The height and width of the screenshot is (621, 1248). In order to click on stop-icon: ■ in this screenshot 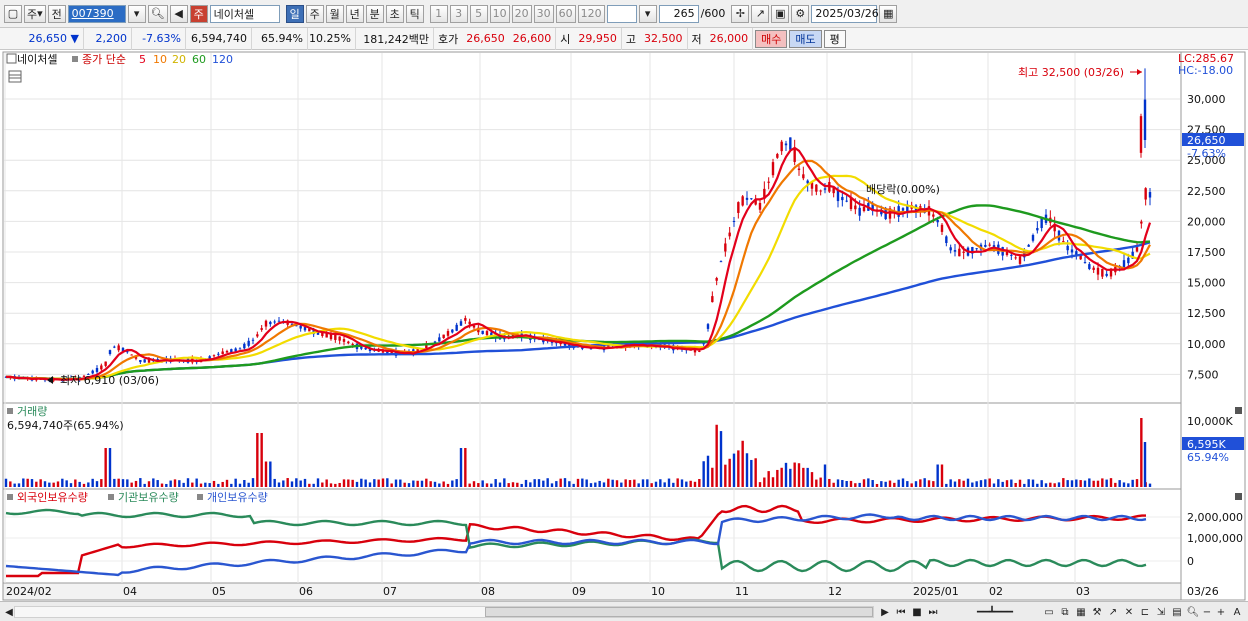, I will do `click(917, 612)`.